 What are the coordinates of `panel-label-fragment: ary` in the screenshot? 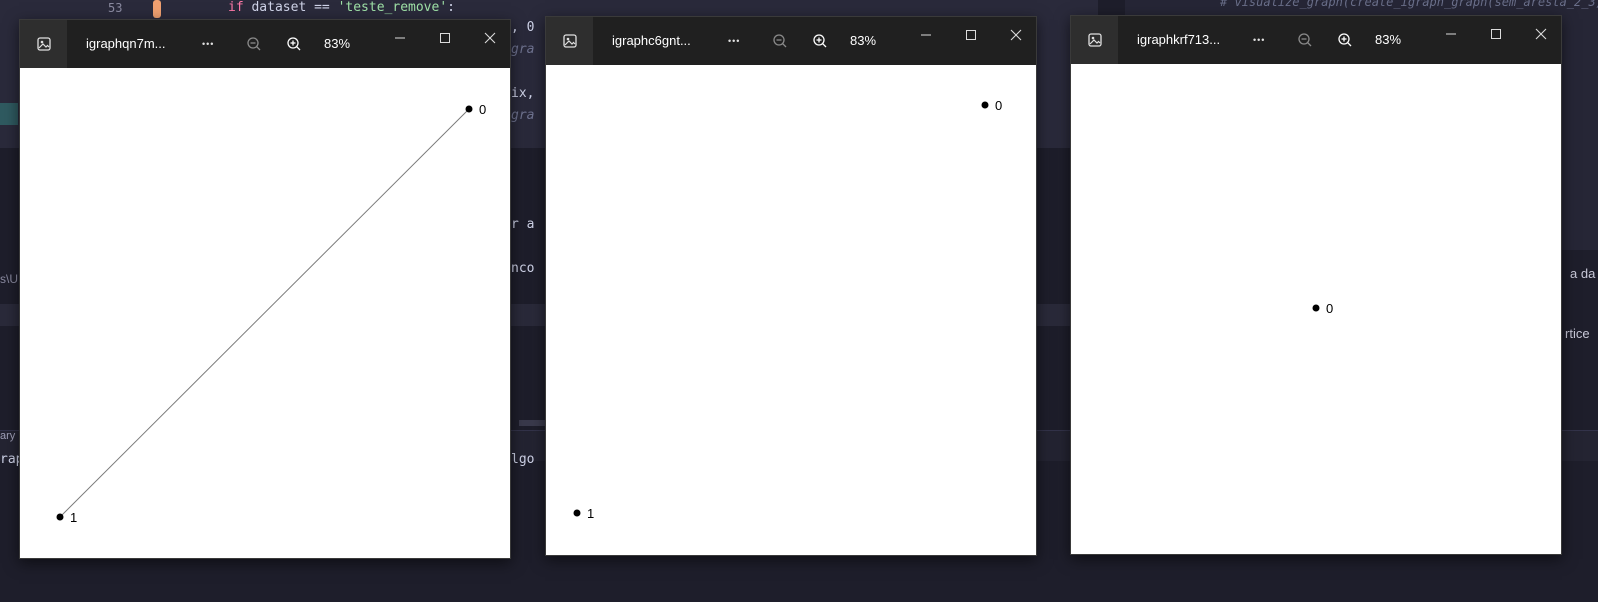 It's located at (8, 436).